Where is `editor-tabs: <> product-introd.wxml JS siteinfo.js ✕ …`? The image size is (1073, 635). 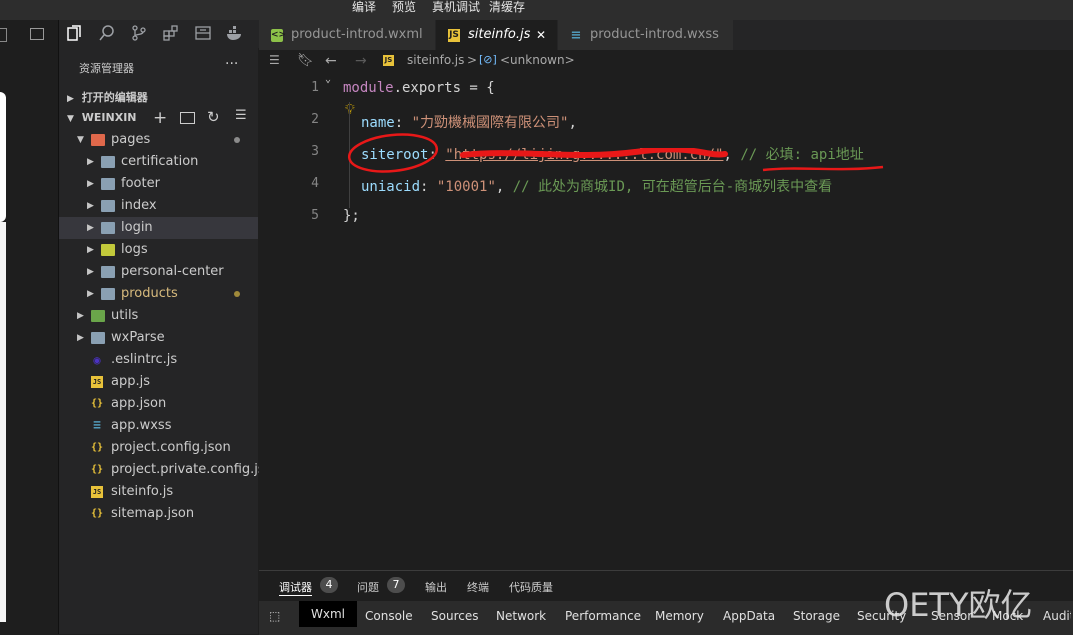
editor-tabs: <> product-introd.wxml JS siteinfo.js ✕ … is located at coordinates (666, 35).